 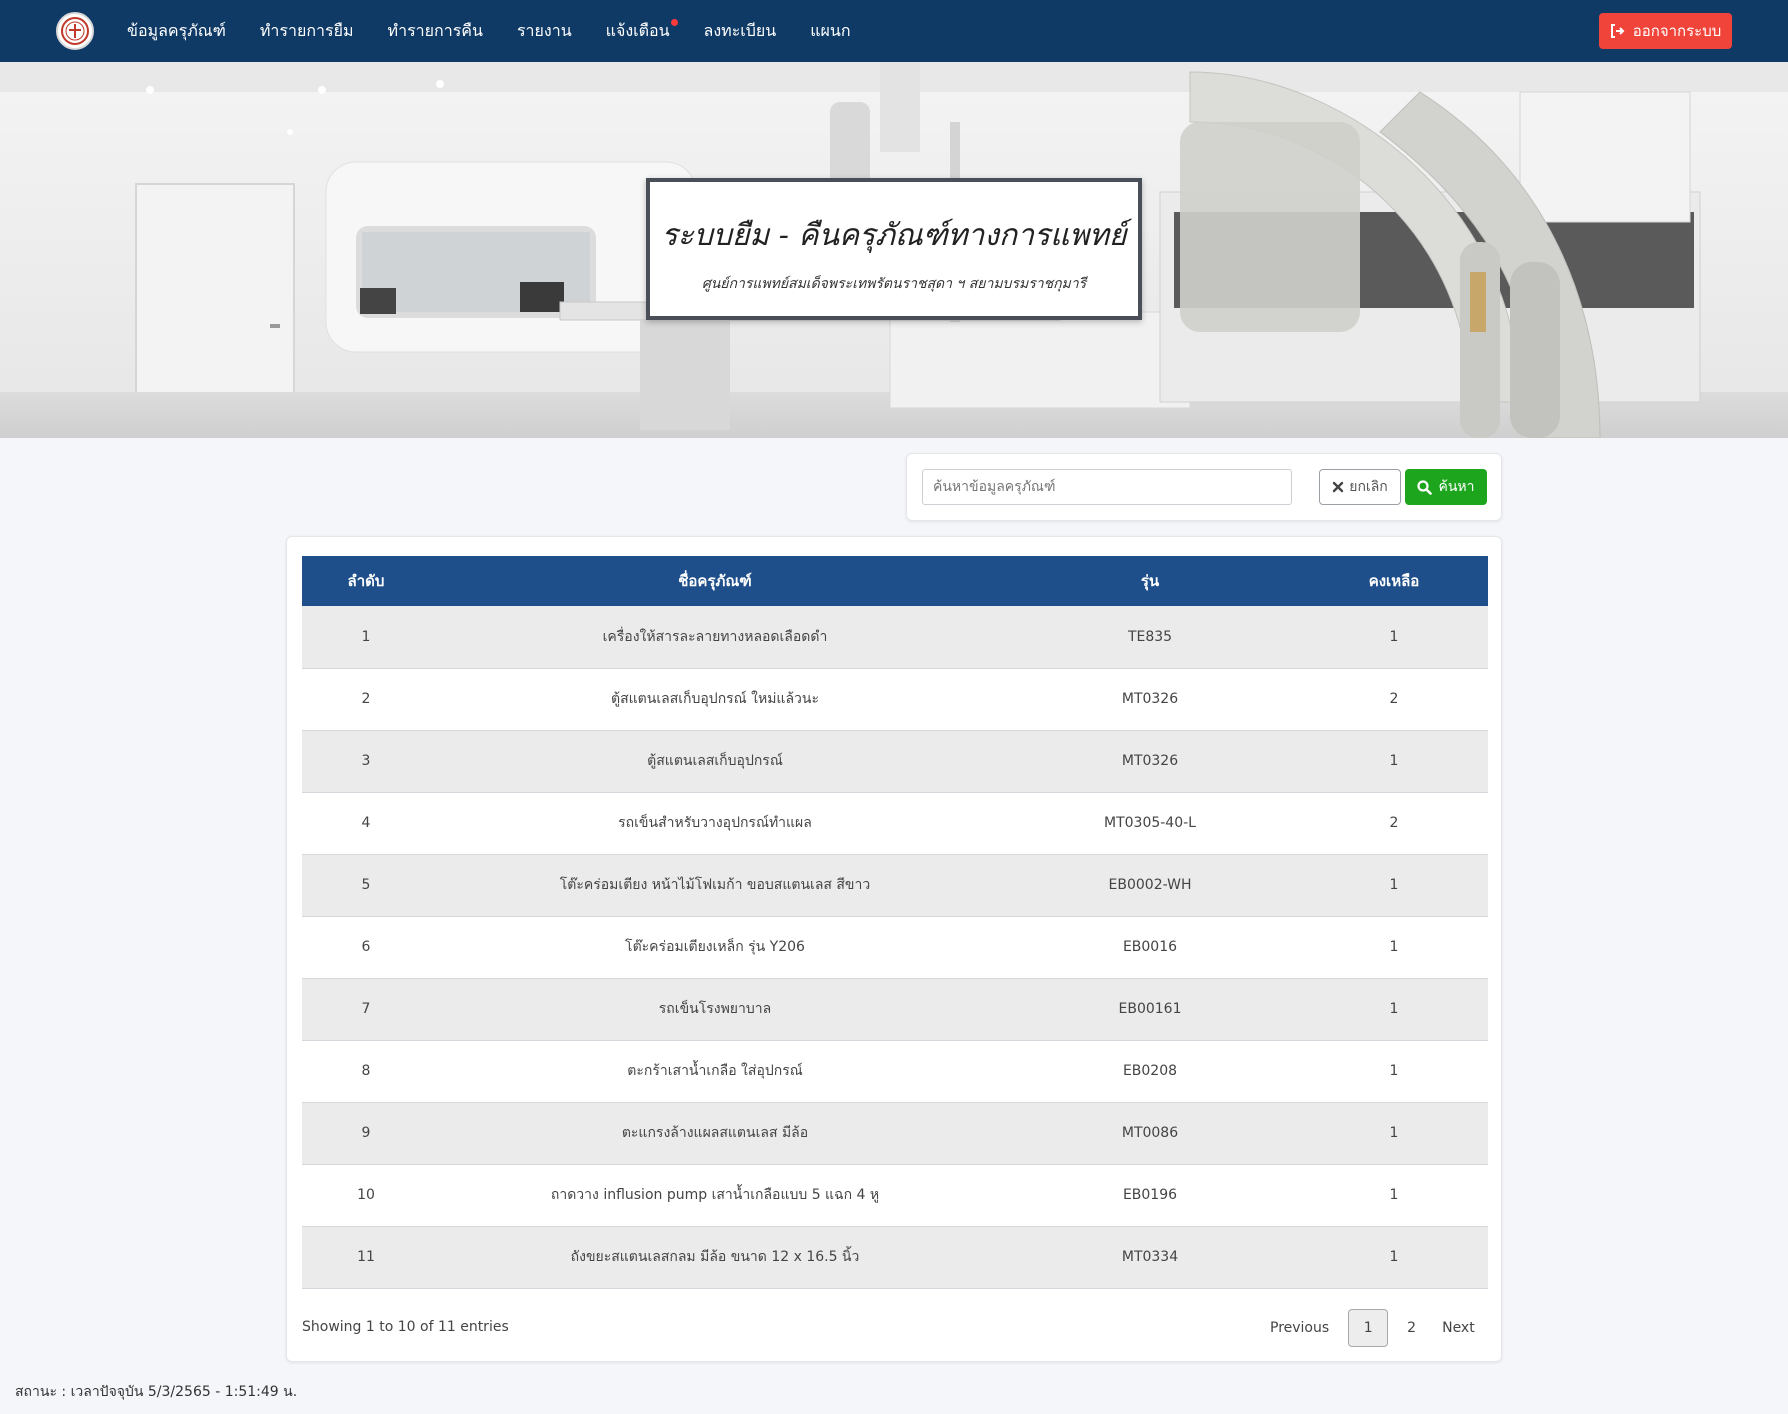 I want to click on table-row: 6 โต๊ะคร่อมเตียงเหล็ก รุ่น Y206 EB0016 1, so click(x=895, y=947).